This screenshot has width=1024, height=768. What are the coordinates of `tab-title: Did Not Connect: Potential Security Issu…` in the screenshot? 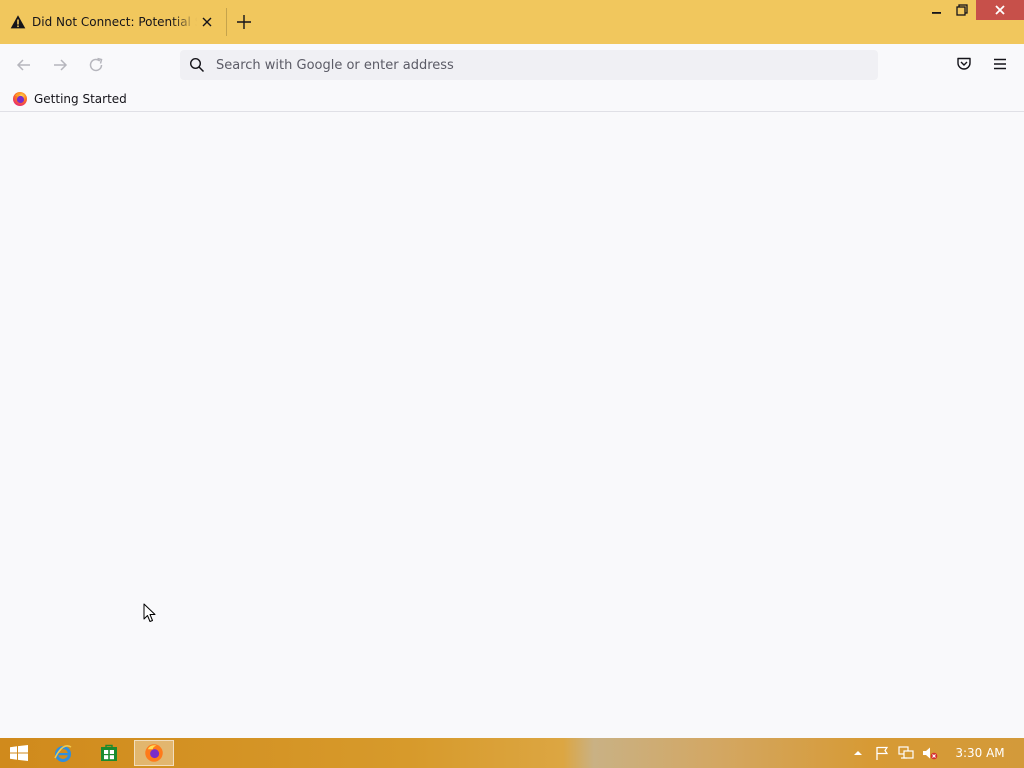 It's located at (114, 22).